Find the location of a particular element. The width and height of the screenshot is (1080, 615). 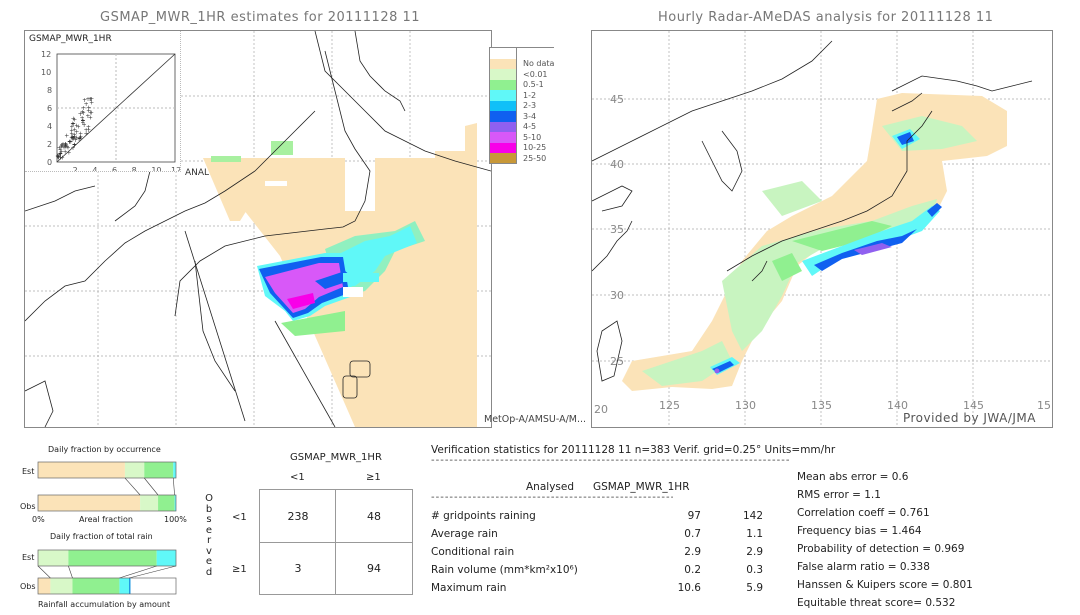

legend-item: 3-4 is located at coordinates (521, 116).